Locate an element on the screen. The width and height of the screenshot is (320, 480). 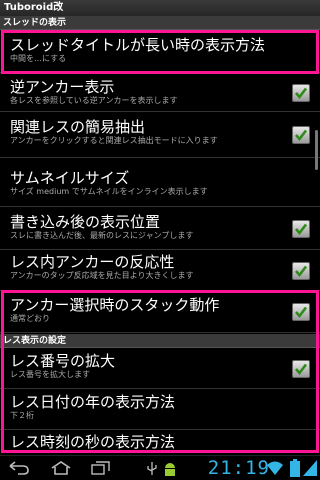
pref-title: 関連レスの簡易抽出 is located at coordinates (78, 127).